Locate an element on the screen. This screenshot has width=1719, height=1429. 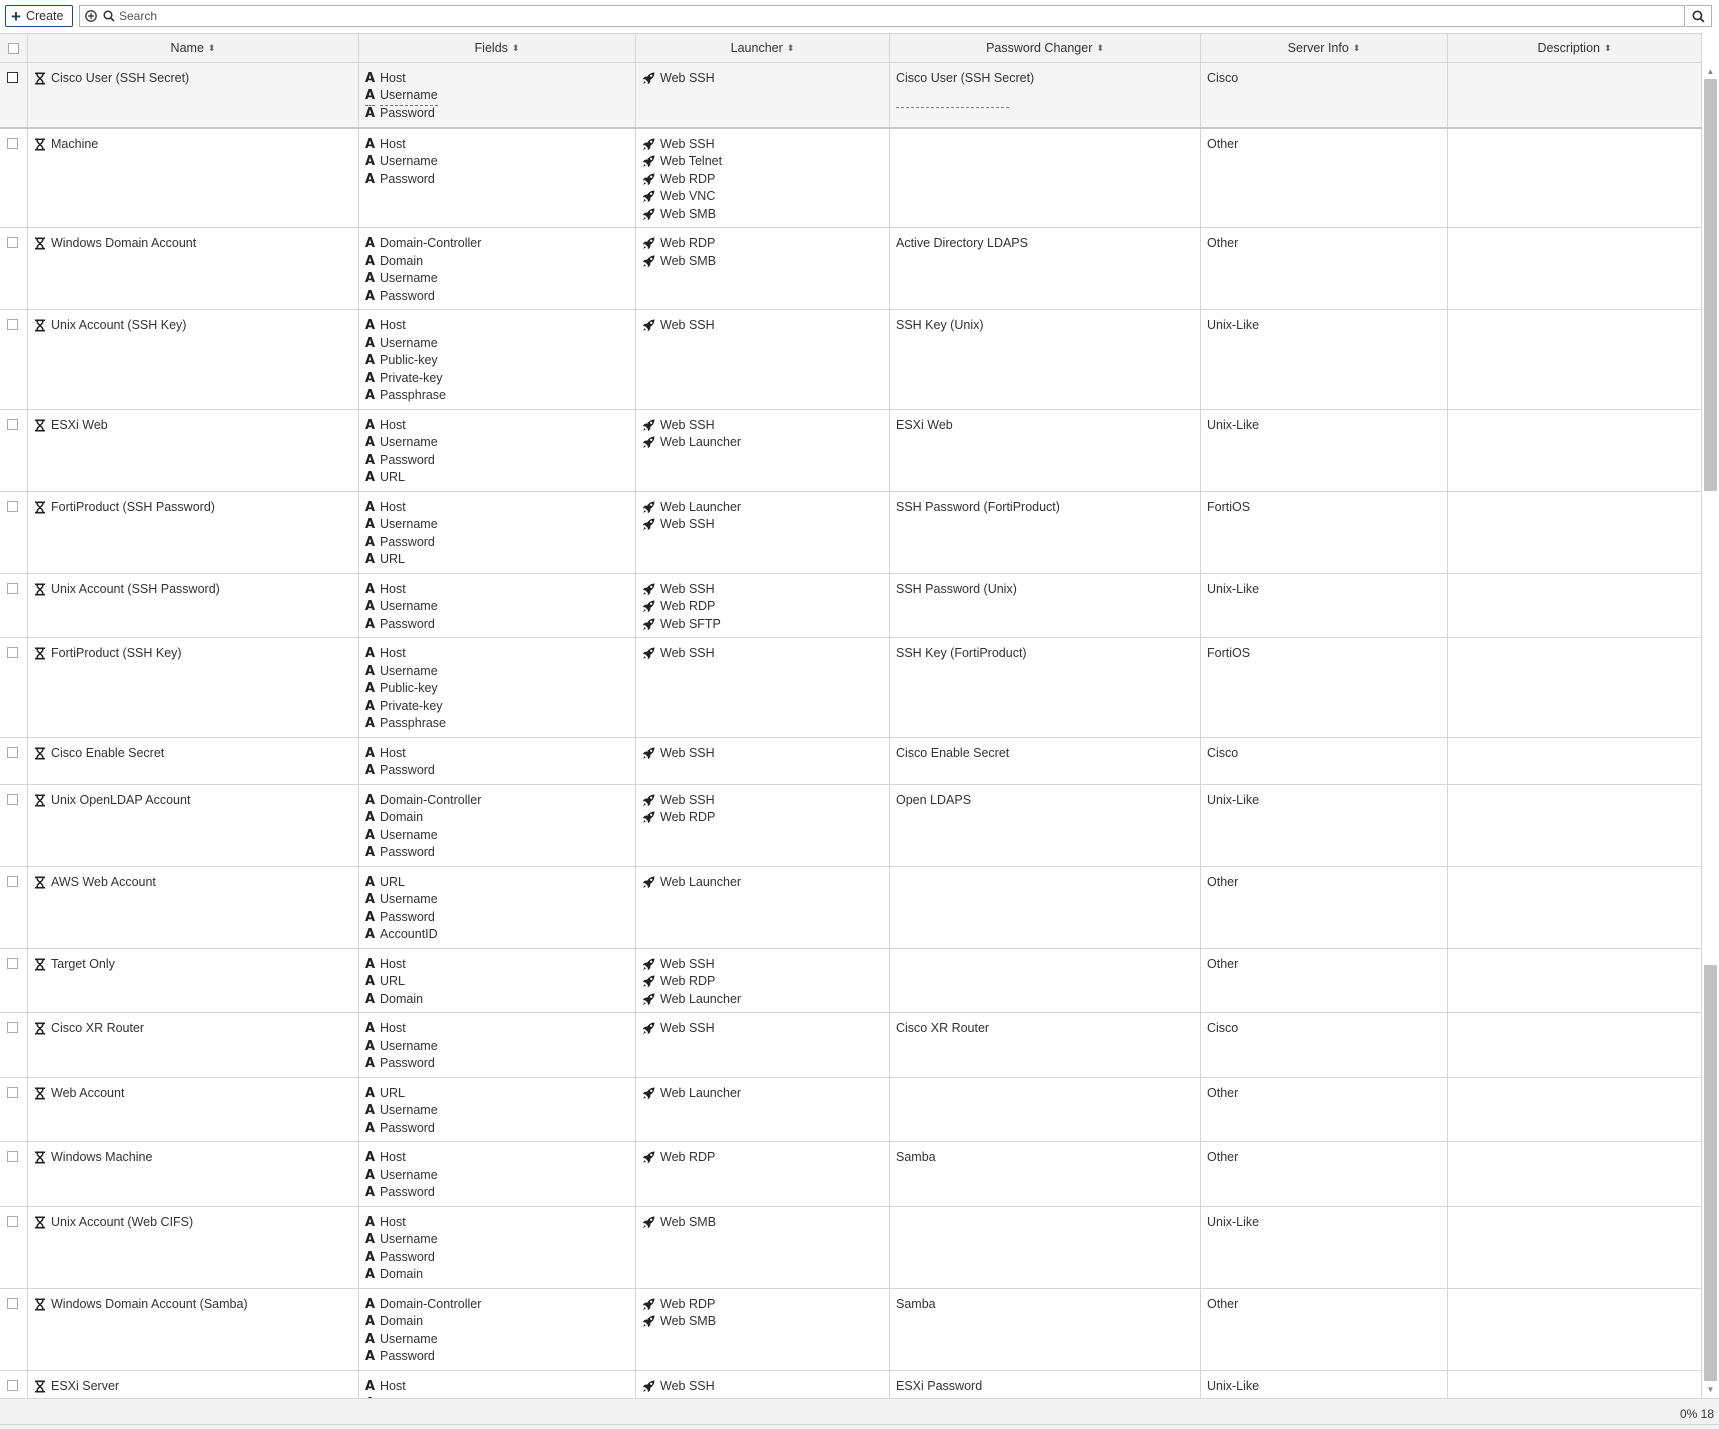
name-cell: ESXi Server is located at coordinates (193, 1384).